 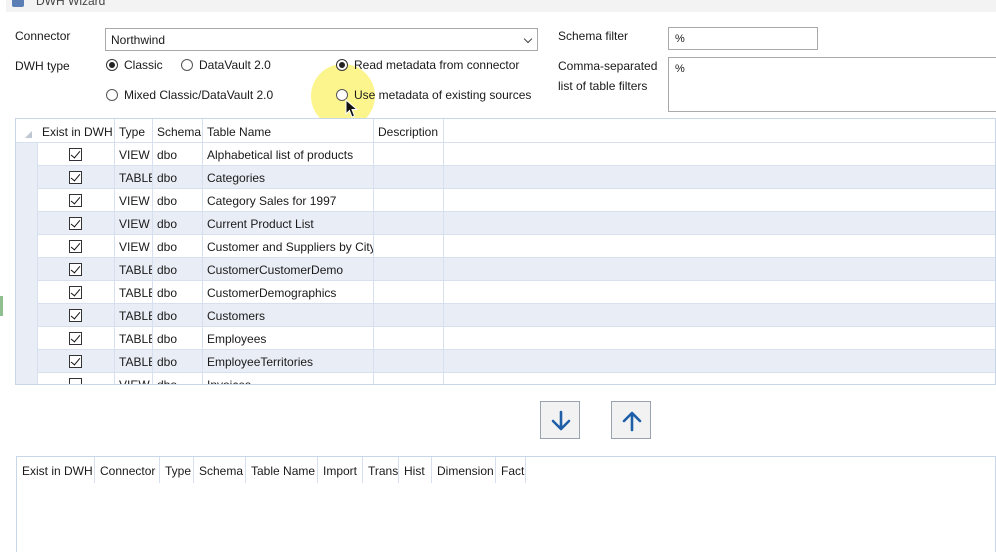 What do you see at coordinates (608, 66) in the screenshot?
I see `table-filters-label-line1: Comma-separated` at bounding box center [608, 66].